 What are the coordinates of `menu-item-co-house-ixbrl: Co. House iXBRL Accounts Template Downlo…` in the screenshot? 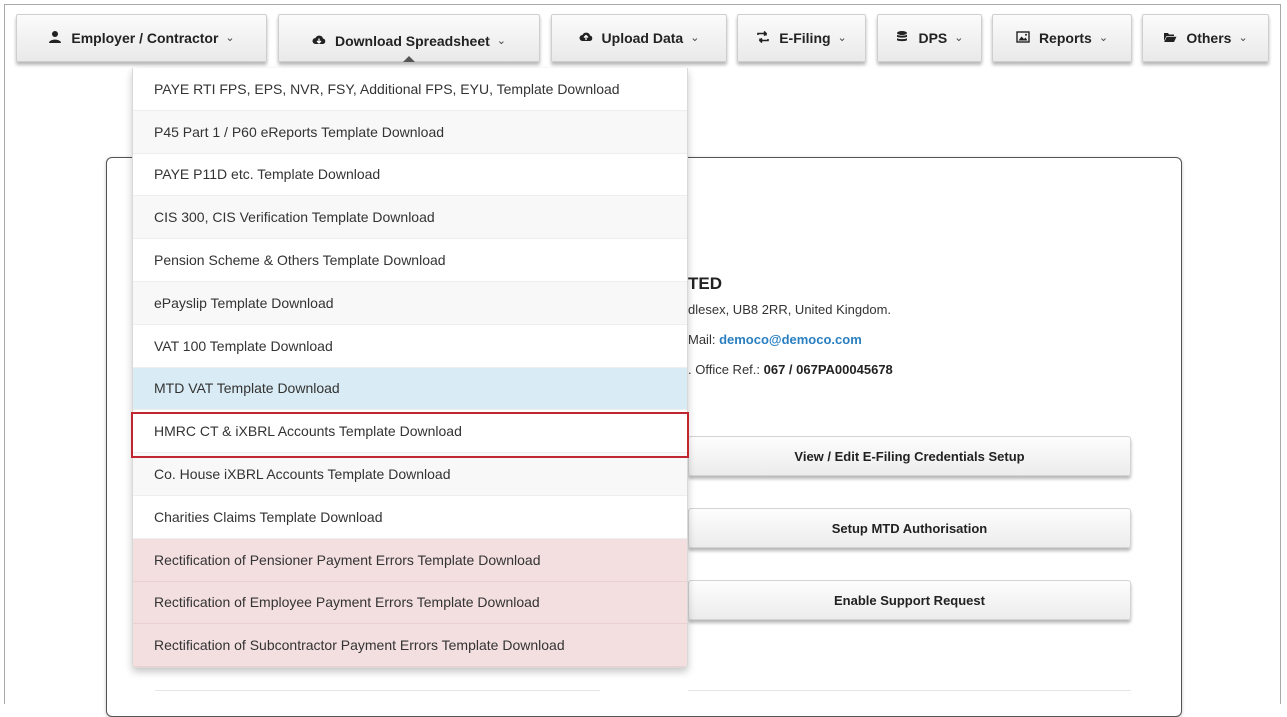 It's located at (410, 474).